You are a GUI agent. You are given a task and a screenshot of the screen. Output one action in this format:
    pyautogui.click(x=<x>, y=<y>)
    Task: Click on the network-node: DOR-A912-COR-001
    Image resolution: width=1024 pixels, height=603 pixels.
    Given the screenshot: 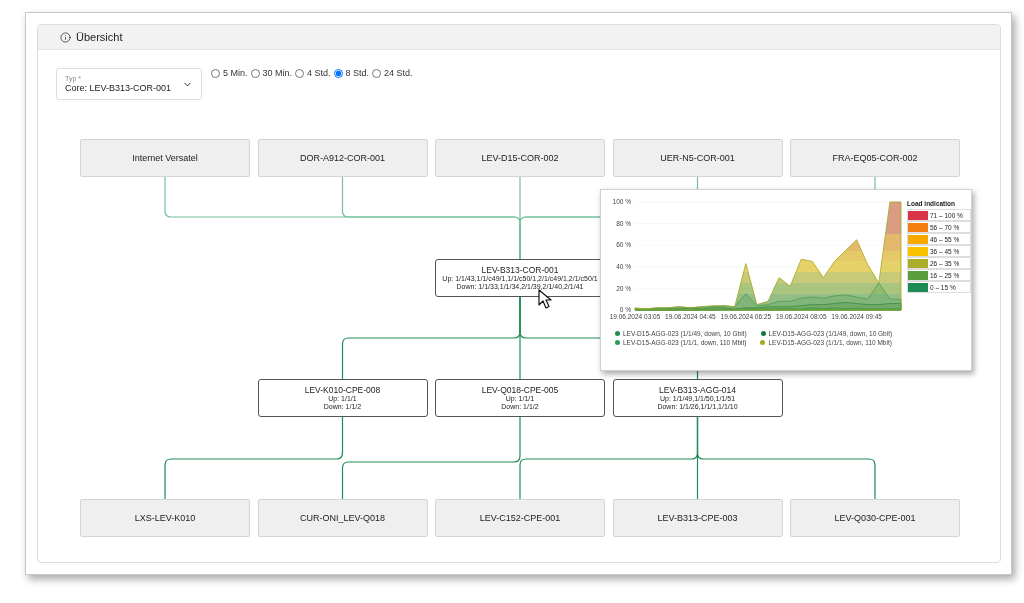 What is the action you would take?
    pyautogui.click(x=342, y=158)
    